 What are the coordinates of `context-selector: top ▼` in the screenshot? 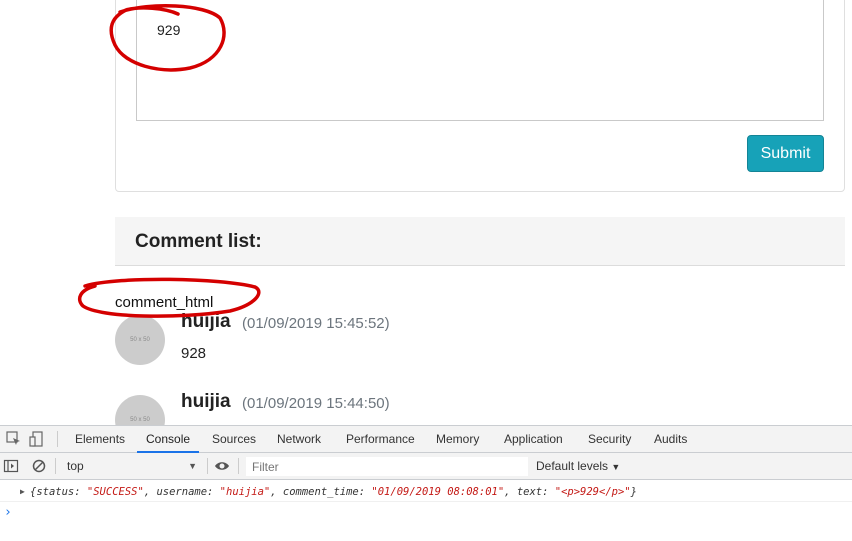 It's located at (131, 466).